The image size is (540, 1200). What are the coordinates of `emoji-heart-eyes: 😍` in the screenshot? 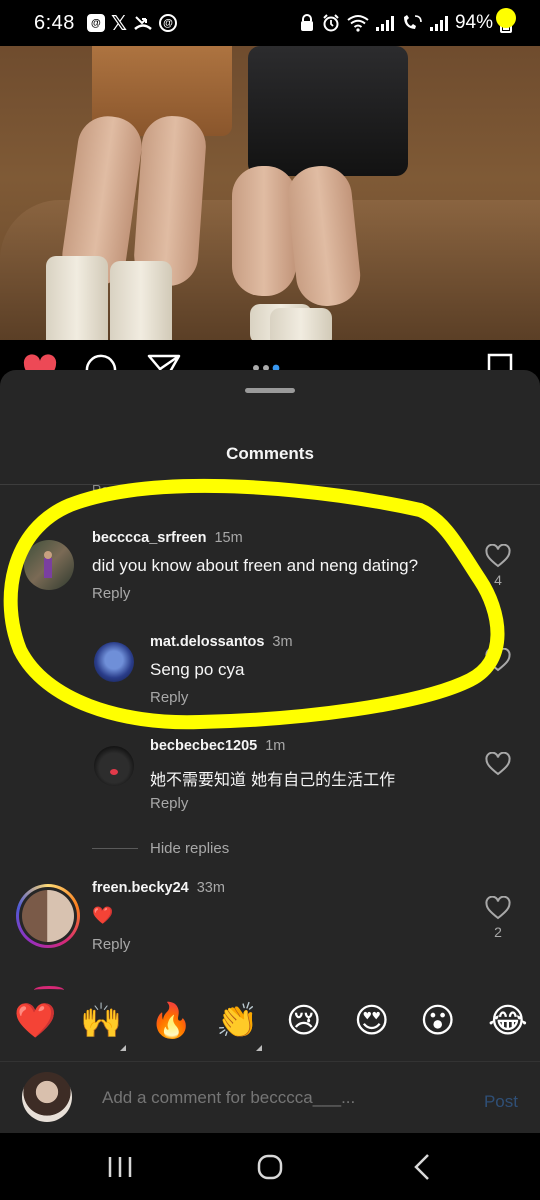 It's located at (371, 1021).